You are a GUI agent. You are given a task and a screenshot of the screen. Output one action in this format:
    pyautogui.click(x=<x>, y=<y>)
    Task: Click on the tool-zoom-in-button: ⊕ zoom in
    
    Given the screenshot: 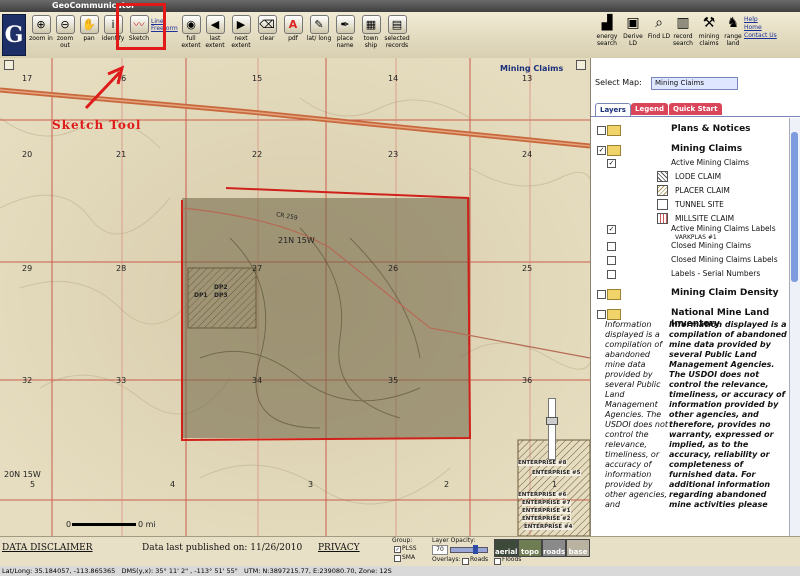 What is the action you would take?
    pyautogui.click(x=41, y=28)
    